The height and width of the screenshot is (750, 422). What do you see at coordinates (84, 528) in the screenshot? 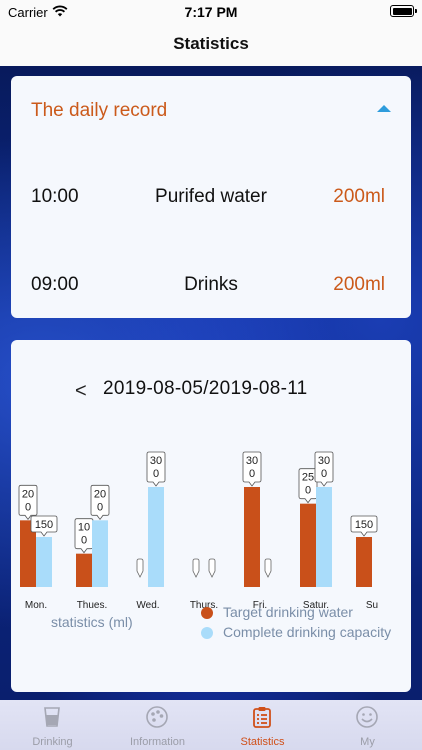
I see `svg-text: 10` at bounding box center [84, 528].